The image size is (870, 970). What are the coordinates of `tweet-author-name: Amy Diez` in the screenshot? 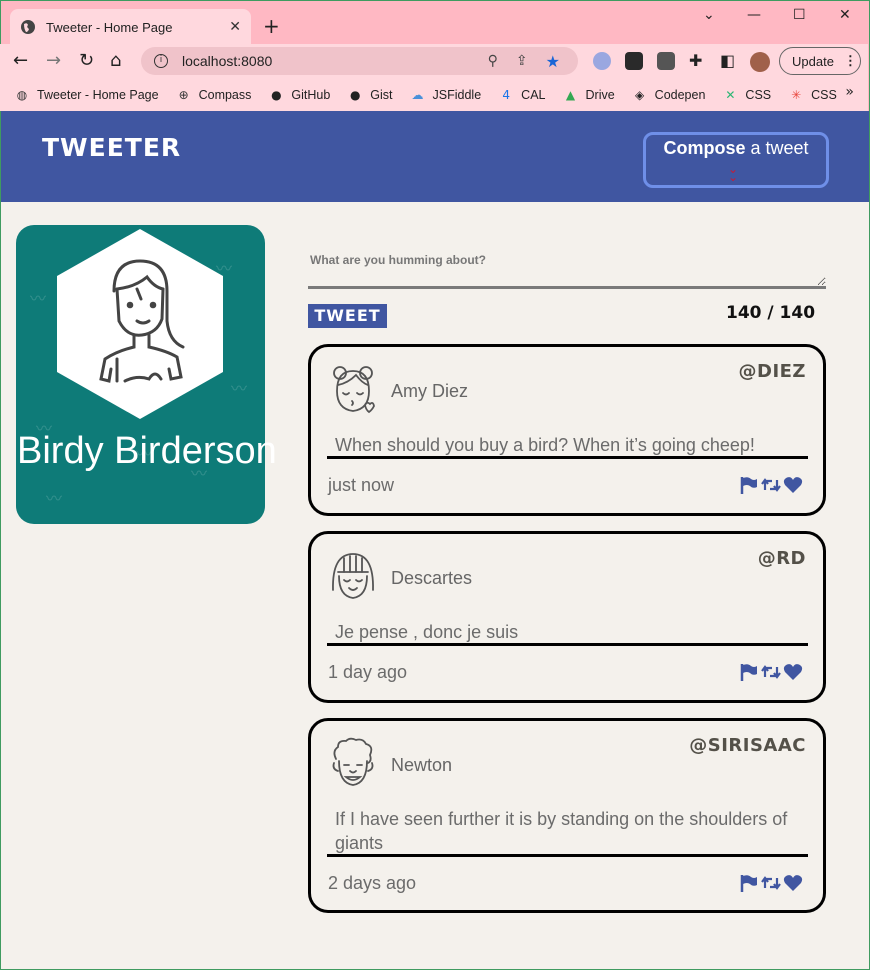 It's located at (430, 391).